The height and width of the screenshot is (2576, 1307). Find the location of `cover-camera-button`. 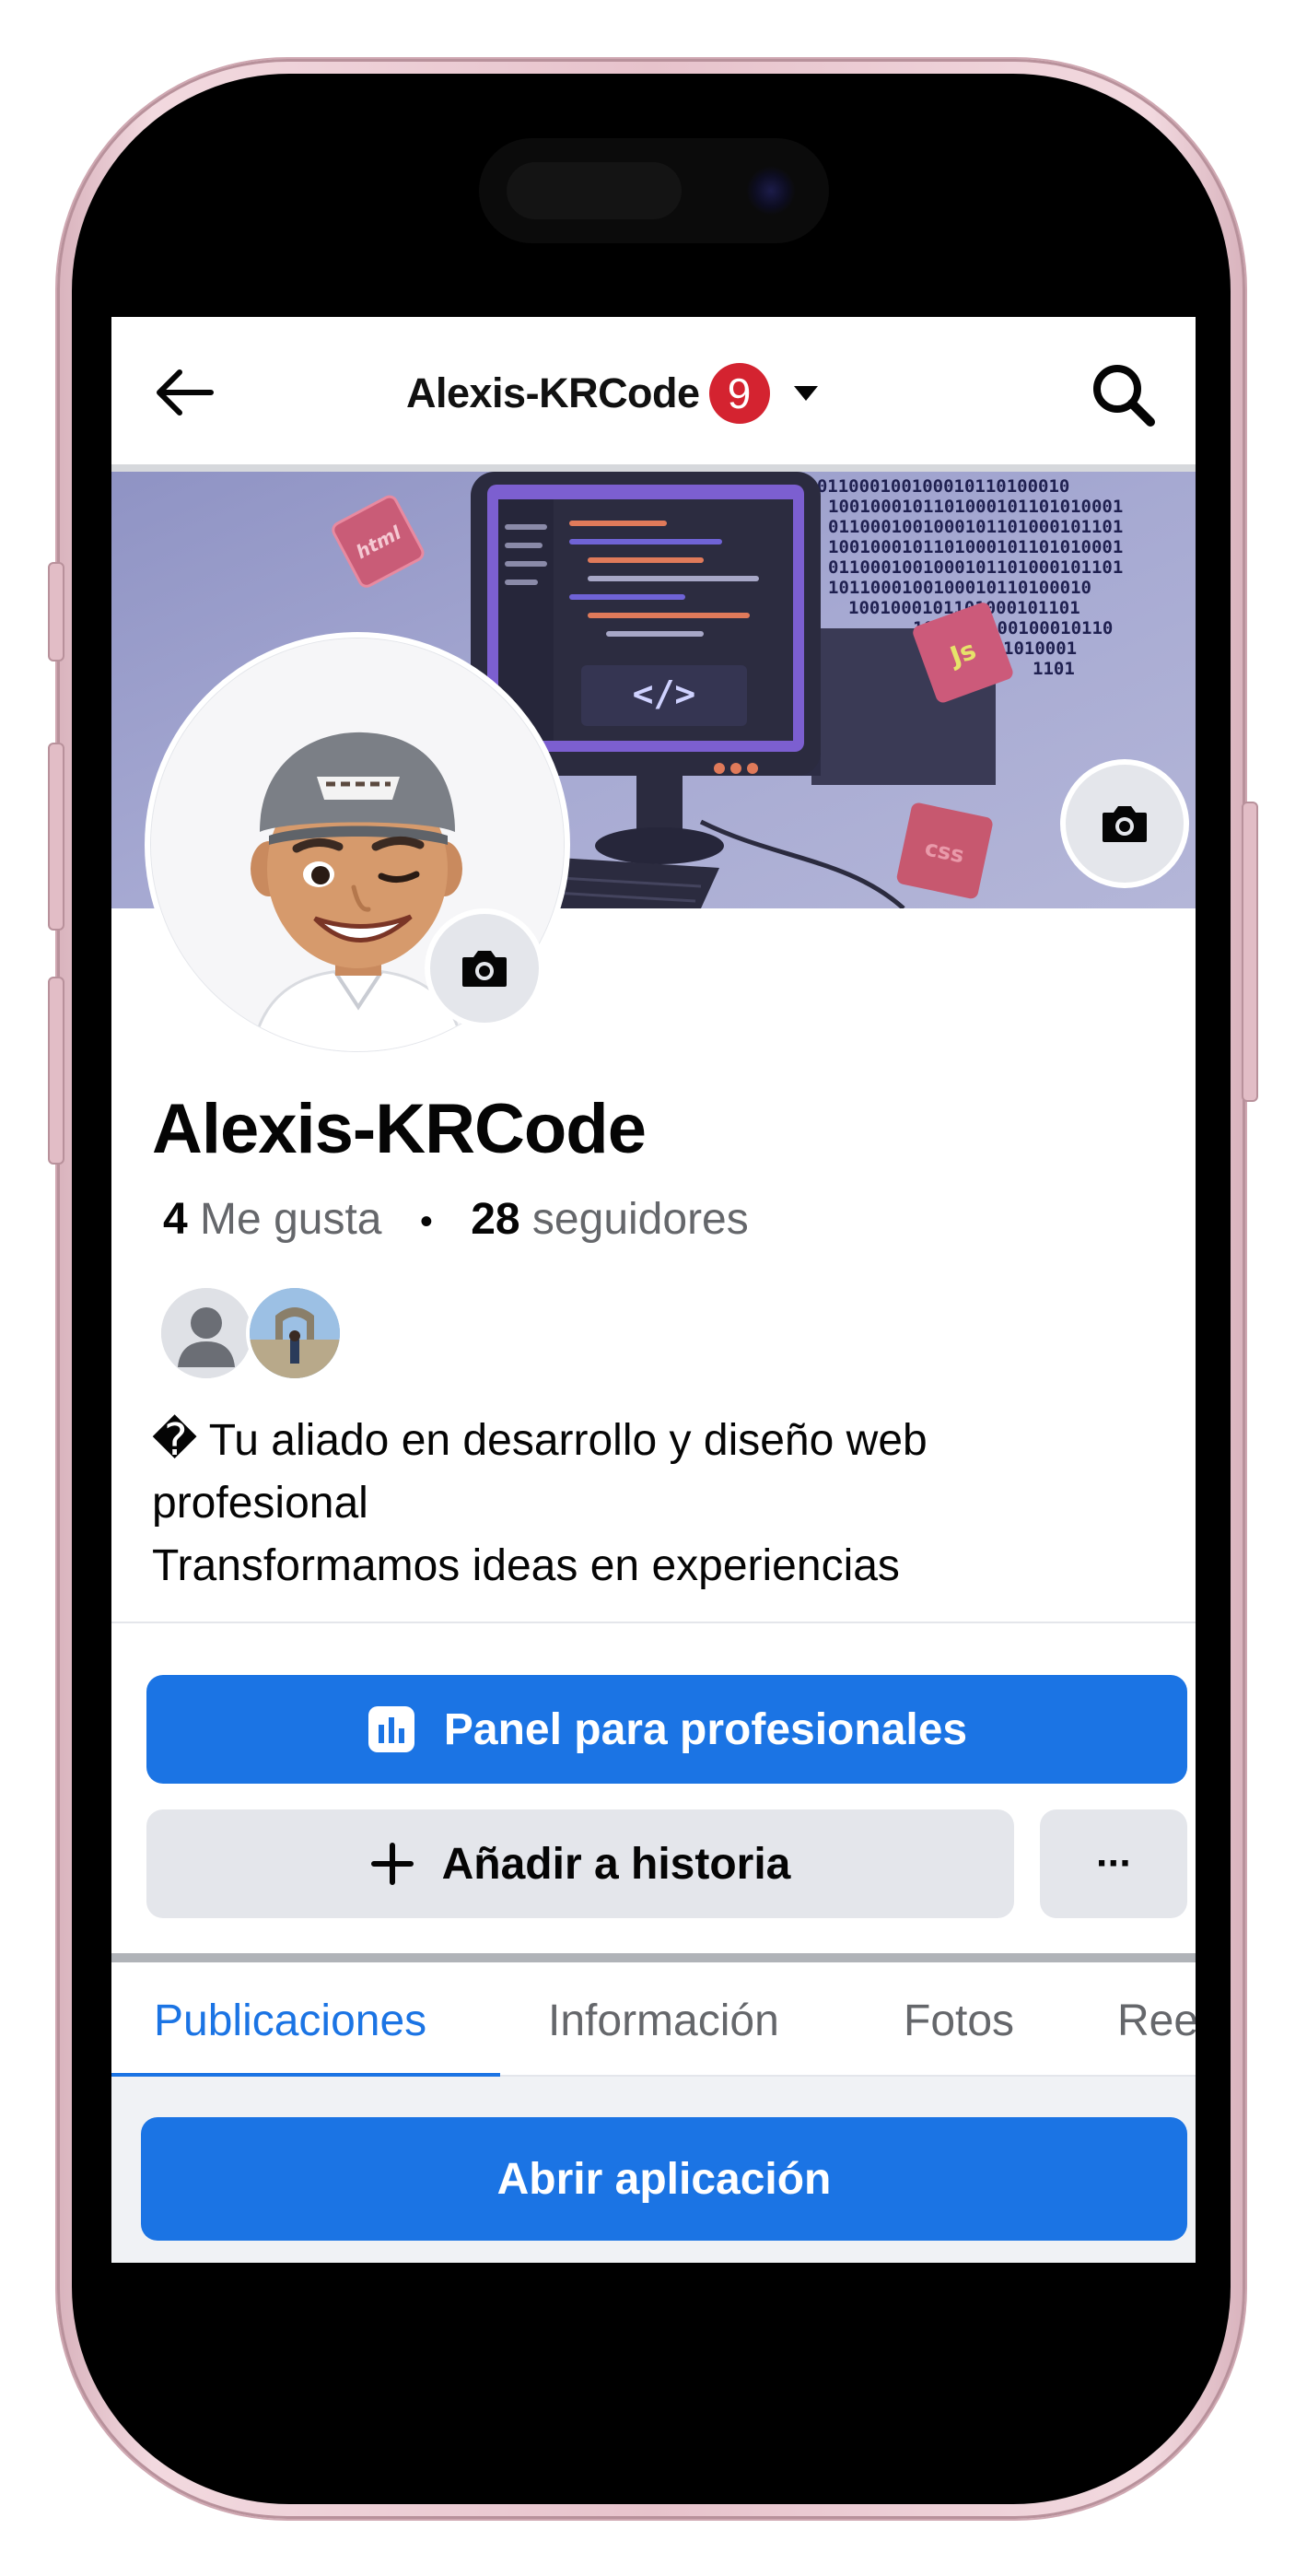

cover-camera-button is located at coordinates (1125, 824).